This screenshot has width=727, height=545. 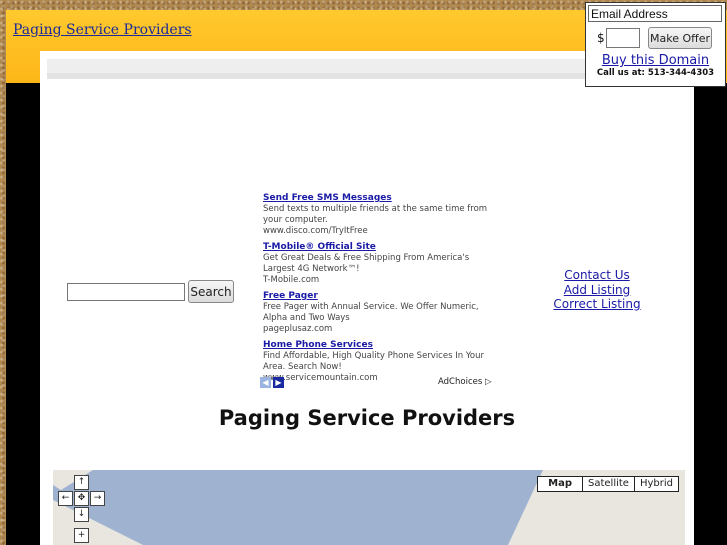 I want to click on pan-left-icon: ←, so click(x=65, y=498).